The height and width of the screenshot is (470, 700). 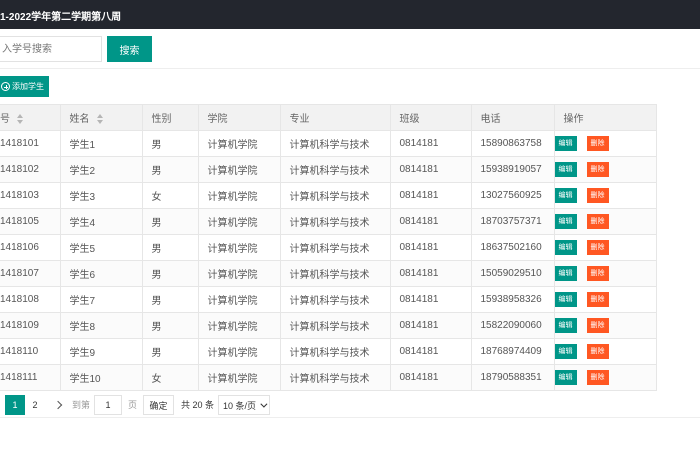 I want to click on cell-phone: 18790588351, so click(x=512, y=377).